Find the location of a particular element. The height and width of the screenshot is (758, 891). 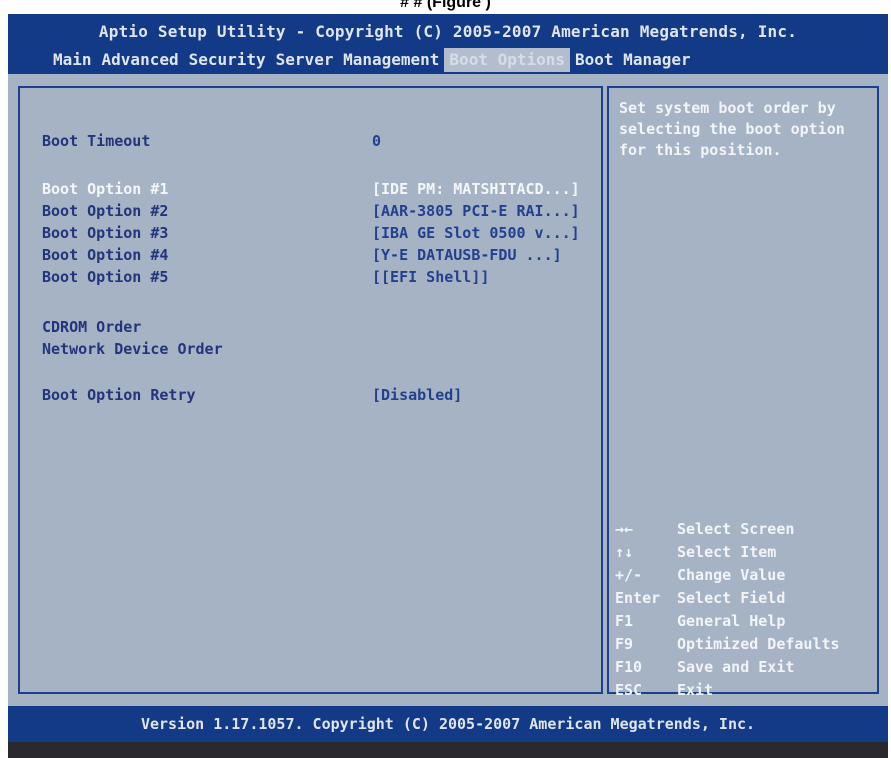

setting-value: [IBA GE Slot 0500 v...] is located at coordinates (476, 233).